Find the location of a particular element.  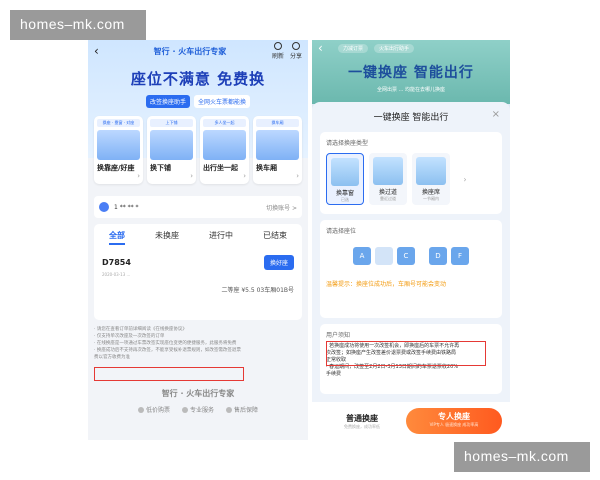

card-change-car: 换车厢 换车厢 › is located at coordinates (277, 150).